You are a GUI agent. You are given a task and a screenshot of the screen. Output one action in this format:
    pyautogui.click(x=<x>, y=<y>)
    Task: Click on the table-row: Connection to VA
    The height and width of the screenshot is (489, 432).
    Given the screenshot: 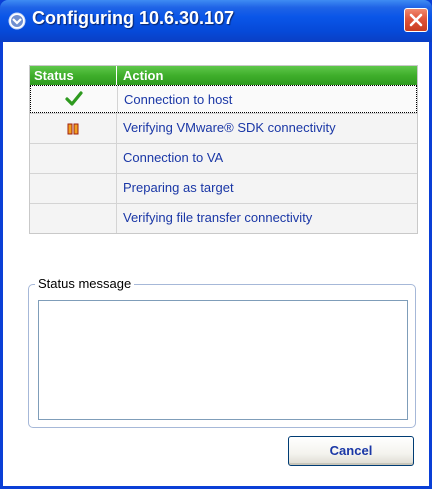 What is the action you would take?
    pyautogui.click(x=223, y=158)
    